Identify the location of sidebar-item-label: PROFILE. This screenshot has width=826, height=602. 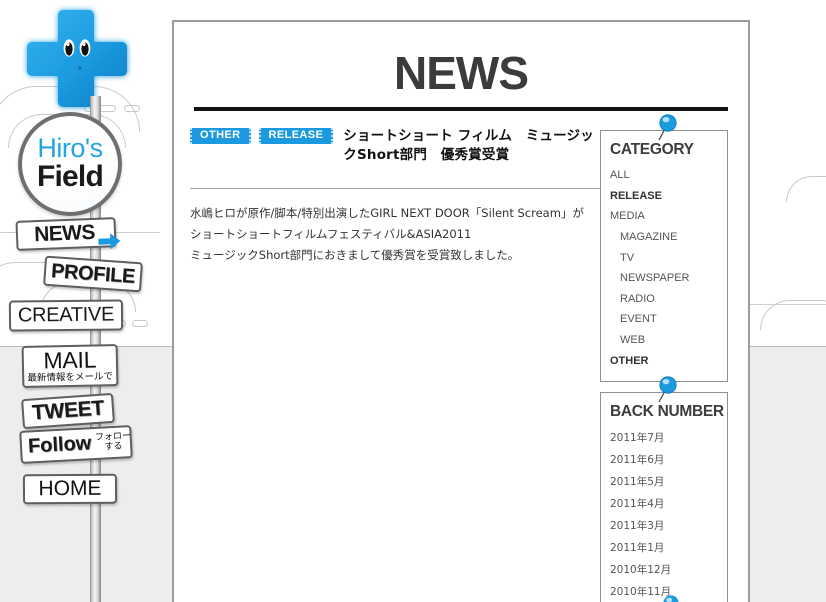
(93, 273).